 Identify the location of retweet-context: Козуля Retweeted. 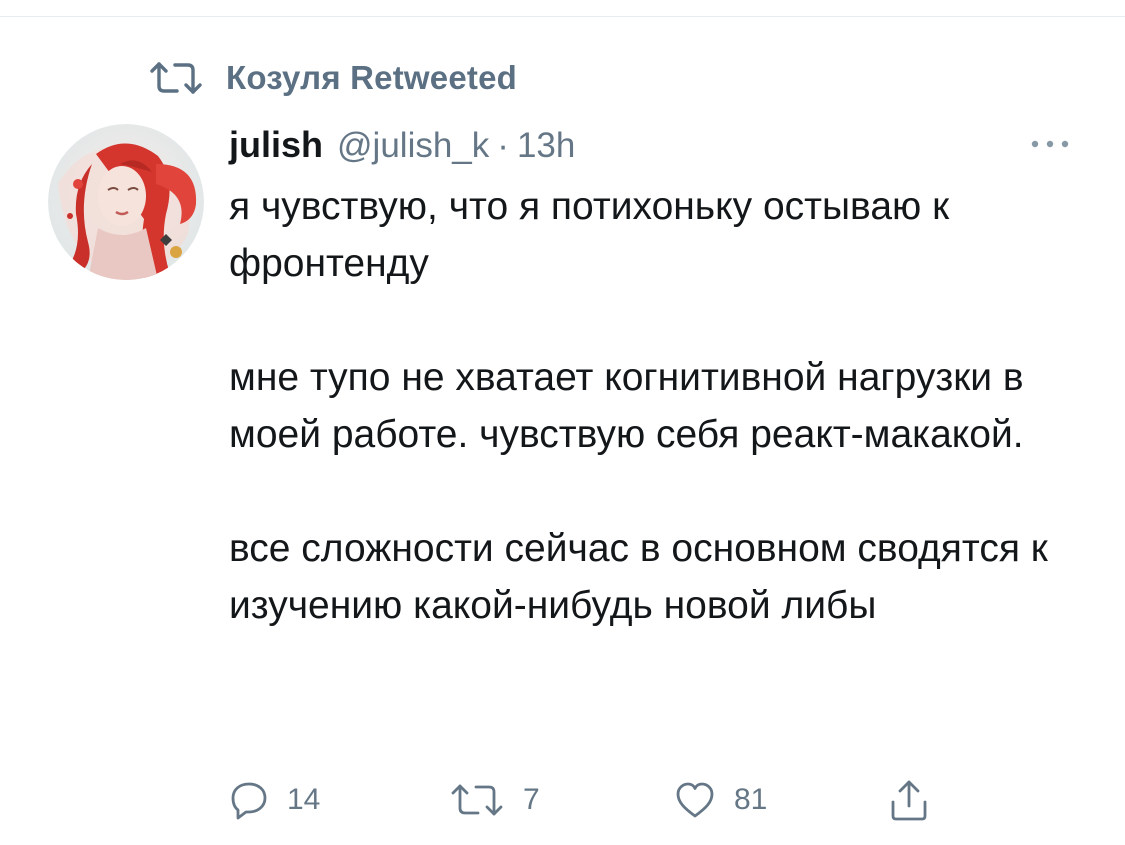
(332, 78).